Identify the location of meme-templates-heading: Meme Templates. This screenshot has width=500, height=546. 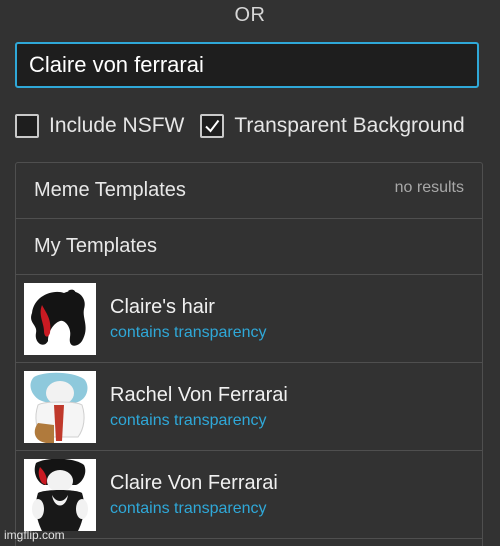
(110, 190).